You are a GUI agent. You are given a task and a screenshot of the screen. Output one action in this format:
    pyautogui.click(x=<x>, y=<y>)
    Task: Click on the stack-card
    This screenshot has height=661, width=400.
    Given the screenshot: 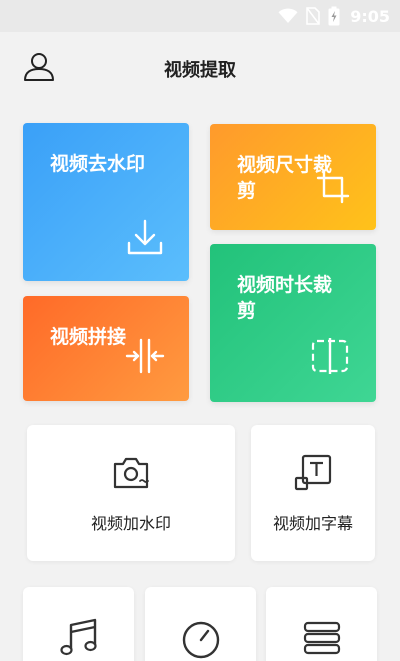 What is the action you would take?
    pyautogui.click(x=321, y=624)
    